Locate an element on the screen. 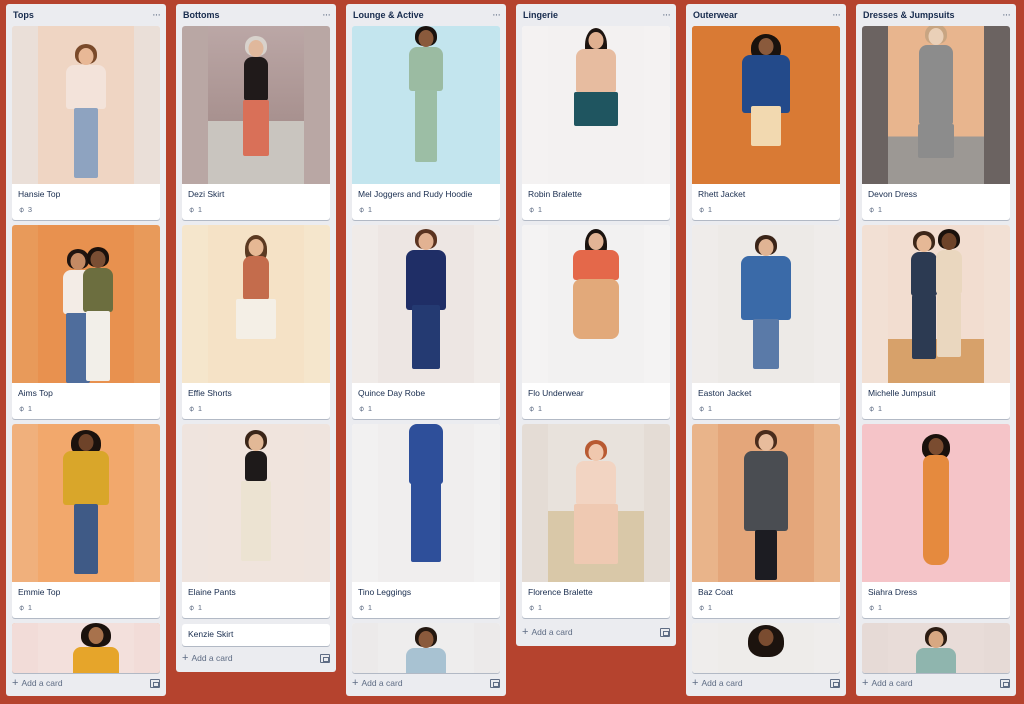  card-title: Quince Day Robe is located at coordinates (392, 393).